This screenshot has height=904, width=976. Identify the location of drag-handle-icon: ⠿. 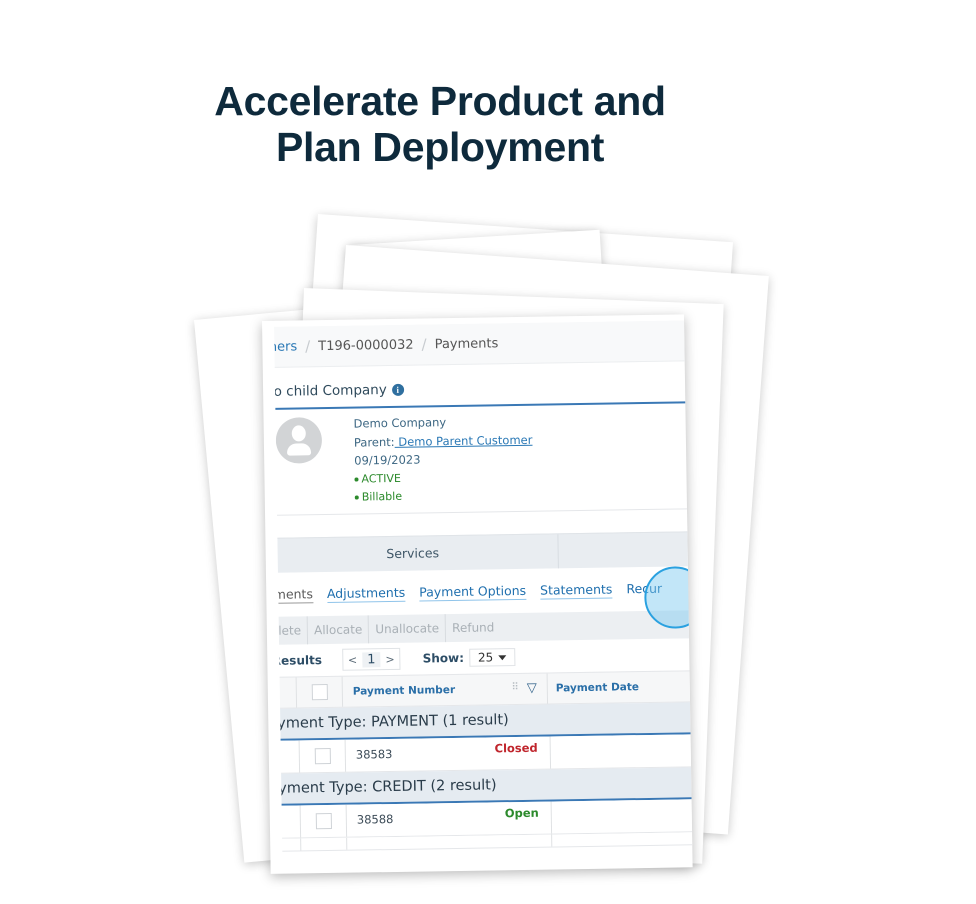
(515, 687).